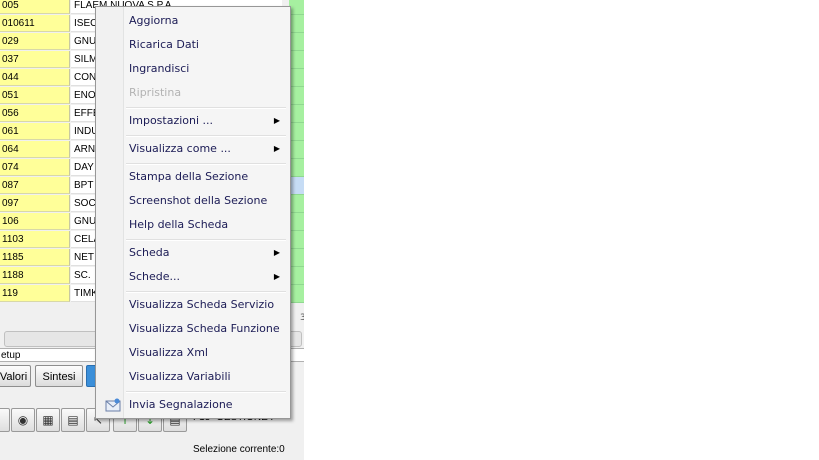 This screenshot has width=819, height=460. Describe the element at coordinates (35, 239) in the screenshot. I see `code-cell: 1103` at that location.